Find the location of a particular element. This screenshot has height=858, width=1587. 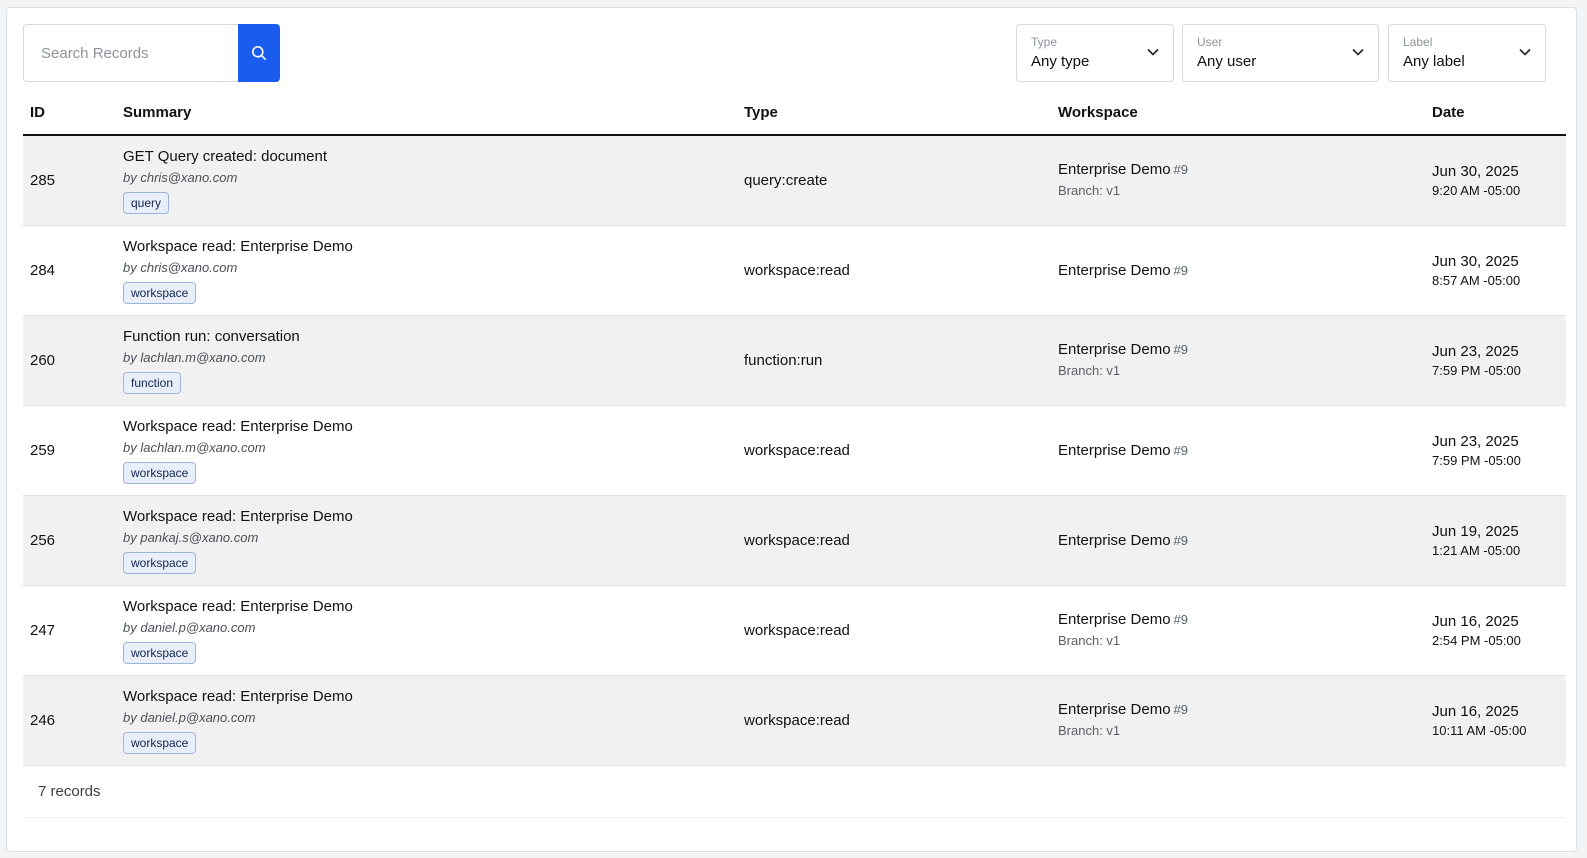

label-filter-select: Label Any label is located at coordinates (1467, 53).